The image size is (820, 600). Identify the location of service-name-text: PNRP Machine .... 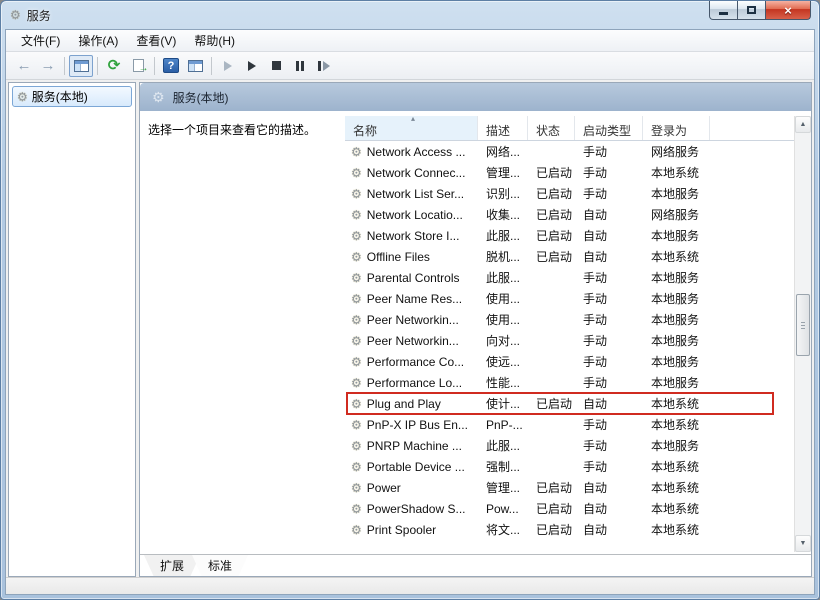
(414, 445).